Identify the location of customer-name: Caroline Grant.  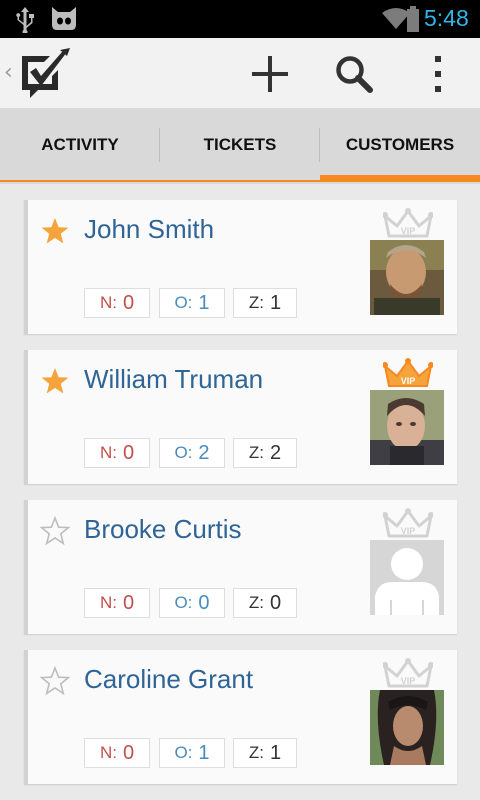
(168, 679).